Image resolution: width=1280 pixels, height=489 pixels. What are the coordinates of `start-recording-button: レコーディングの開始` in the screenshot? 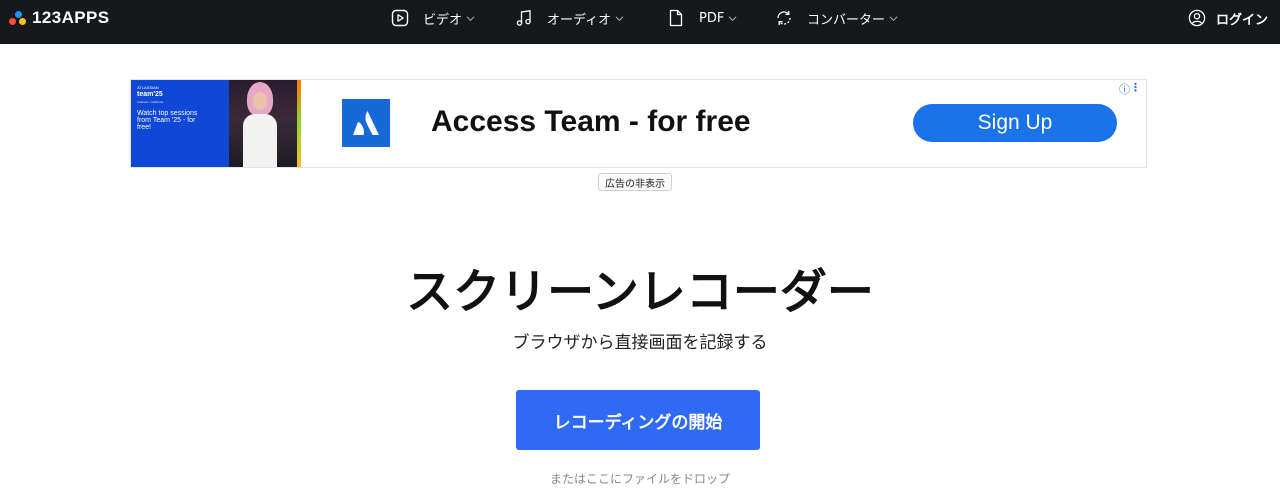 It's located at (638, 420).